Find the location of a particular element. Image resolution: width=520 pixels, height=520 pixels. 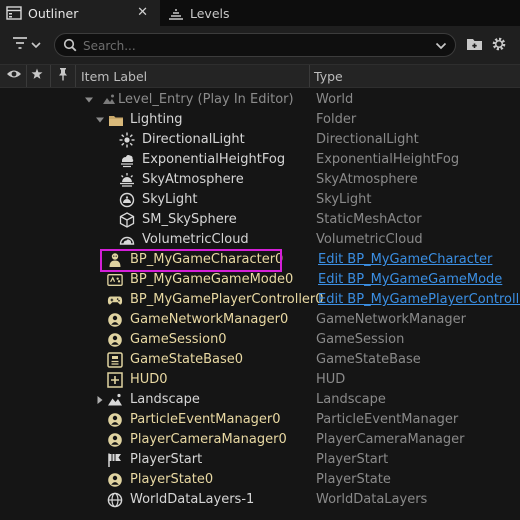

item-label: GameStateBase0 is located at coordinates (187, 359).